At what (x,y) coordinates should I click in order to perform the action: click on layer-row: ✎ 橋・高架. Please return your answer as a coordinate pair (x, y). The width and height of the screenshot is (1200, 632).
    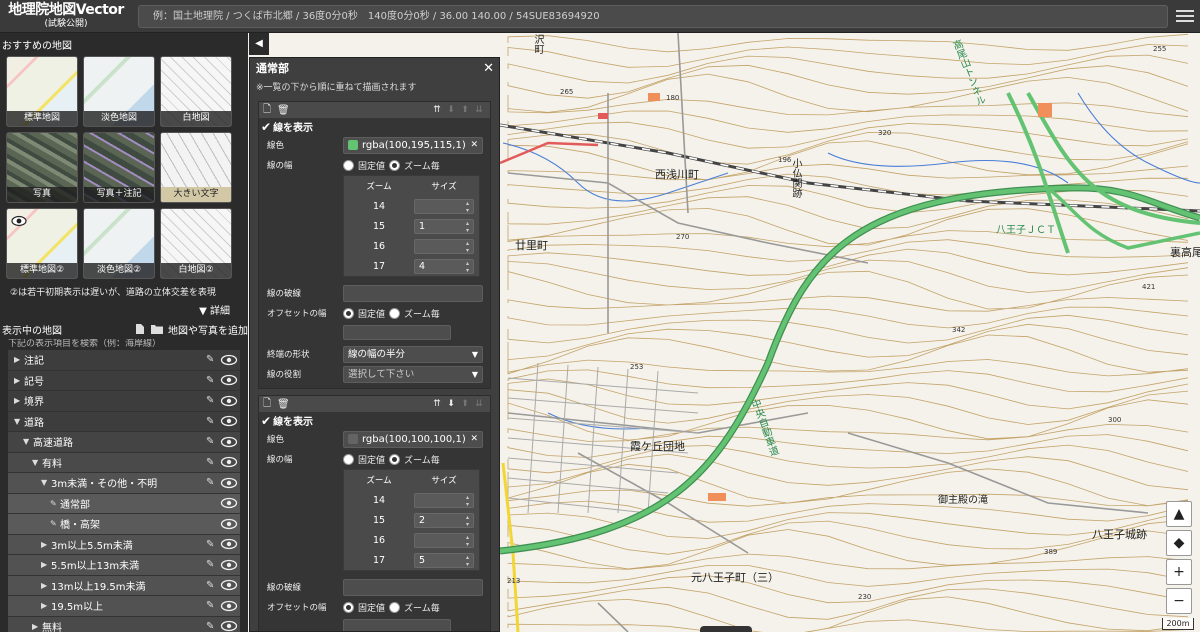
    Looking at the image, I should click on (124, 524).